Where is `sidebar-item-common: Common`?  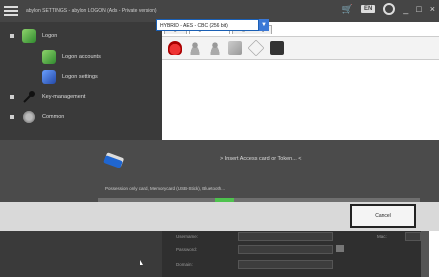
sidebar-item-common: Common is located at coordinates (37, 117).